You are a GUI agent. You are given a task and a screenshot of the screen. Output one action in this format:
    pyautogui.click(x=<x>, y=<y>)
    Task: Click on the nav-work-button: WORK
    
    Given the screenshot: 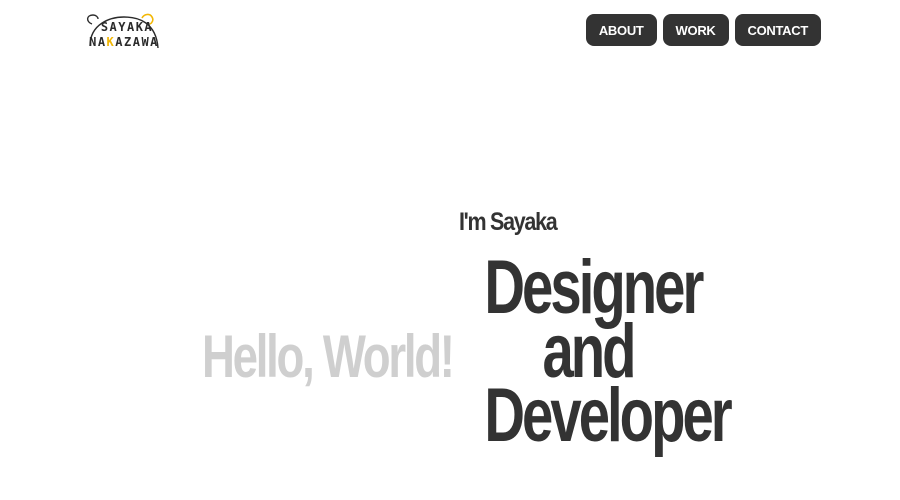 What is the action you would take?
    pyautogui.click(x=695, y=30)
    